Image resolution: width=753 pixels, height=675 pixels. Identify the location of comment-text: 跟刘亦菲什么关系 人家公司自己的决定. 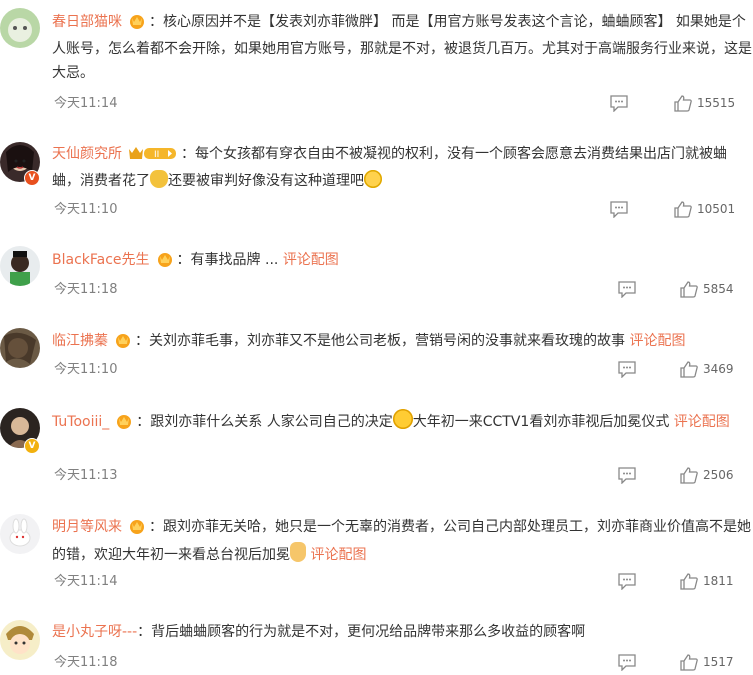
(271, 422).